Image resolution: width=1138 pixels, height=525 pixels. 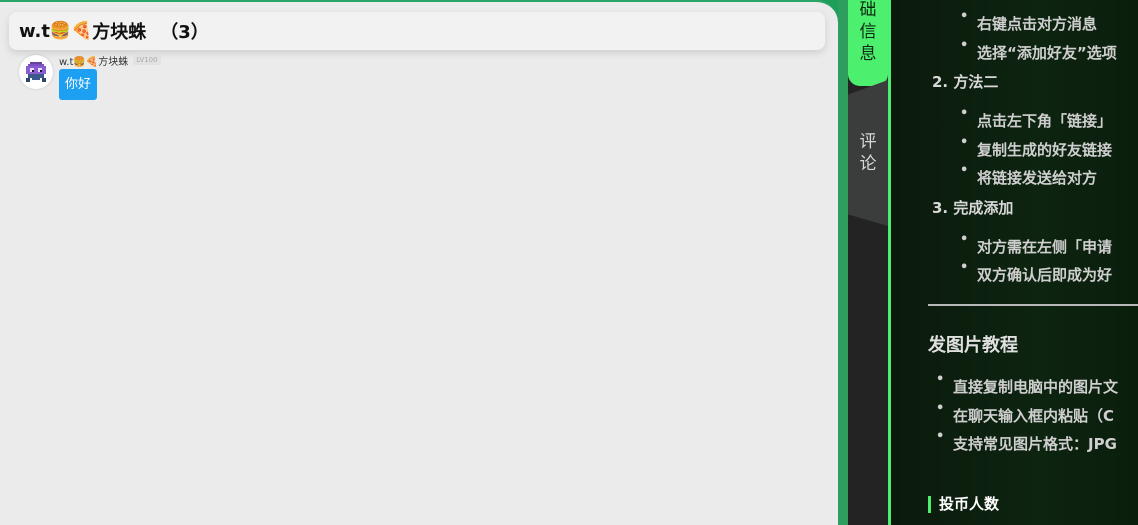 I want to click on tab-info-label: 信息, so click(x=868, y=43).